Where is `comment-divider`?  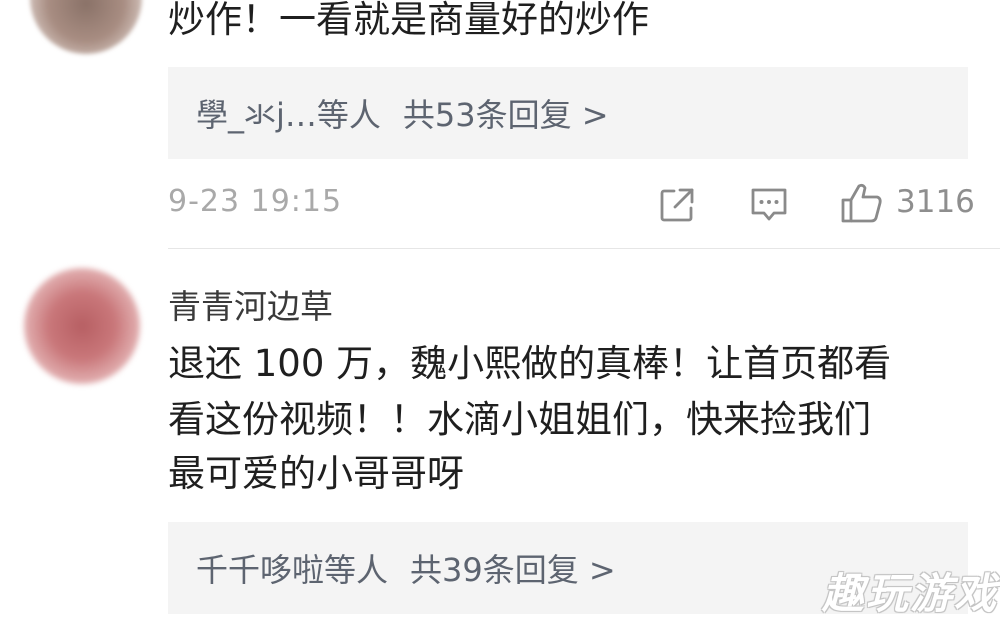
comment-divider is located at coordinates (584, 248).